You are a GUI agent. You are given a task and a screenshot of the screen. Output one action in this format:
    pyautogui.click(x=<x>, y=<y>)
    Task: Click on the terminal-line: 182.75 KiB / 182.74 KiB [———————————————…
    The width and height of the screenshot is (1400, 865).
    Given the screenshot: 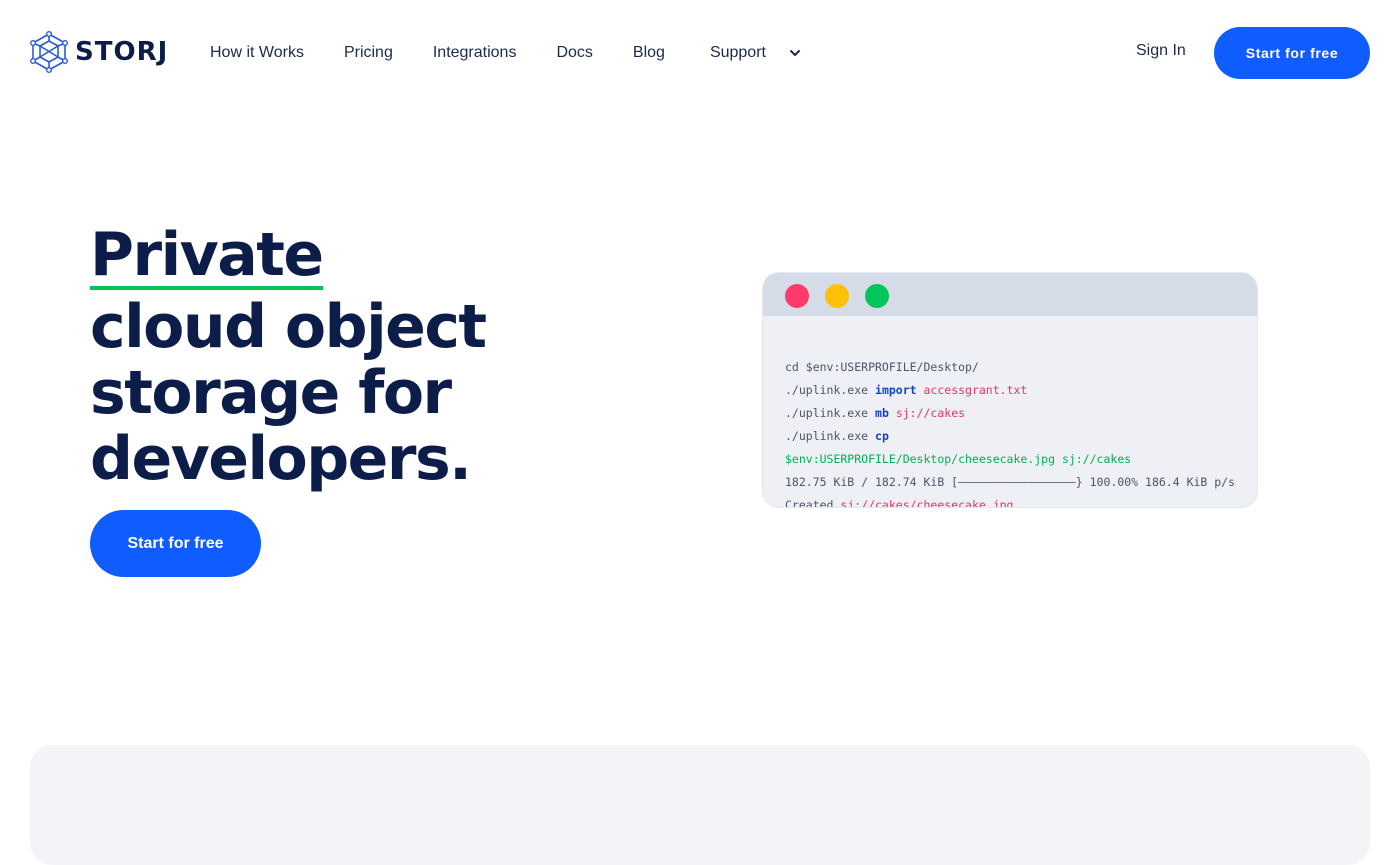 What is the action you would take?
    pyautogui.click(x=1016, y=482)
    